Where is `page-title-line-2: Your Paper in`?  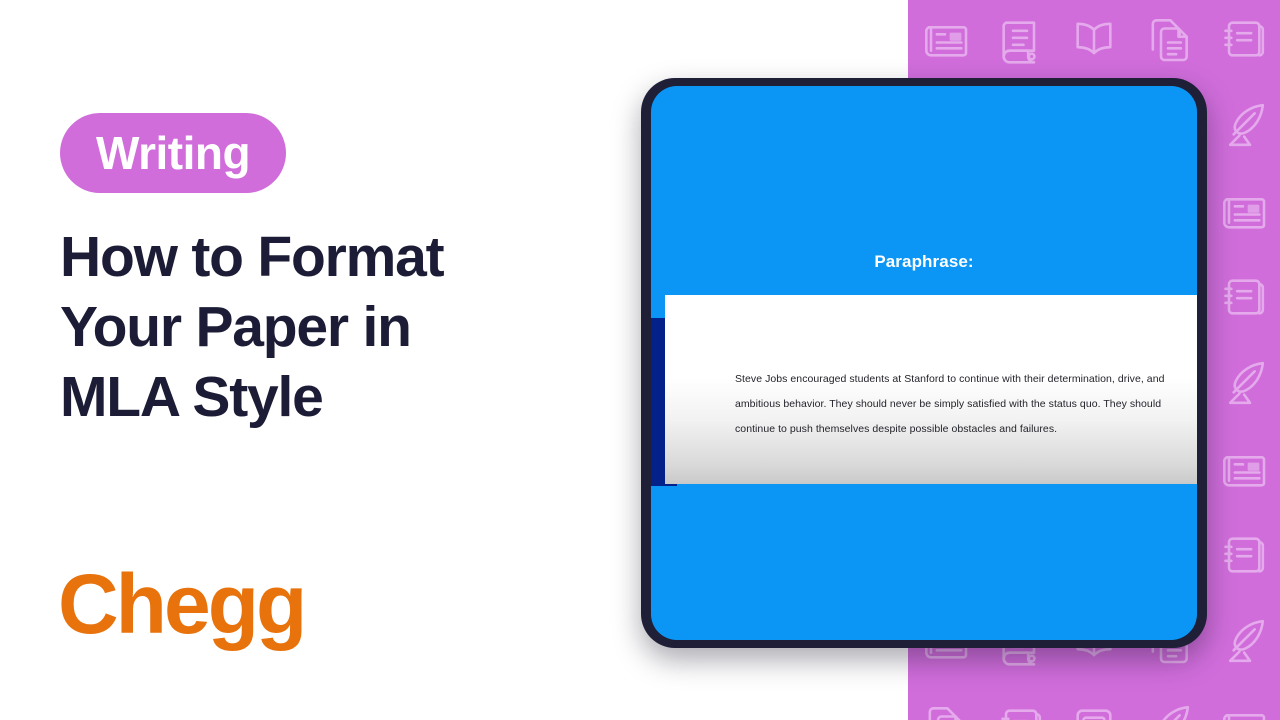
page-title-line-2: Your Paper in is located at coordinates (236, 327).